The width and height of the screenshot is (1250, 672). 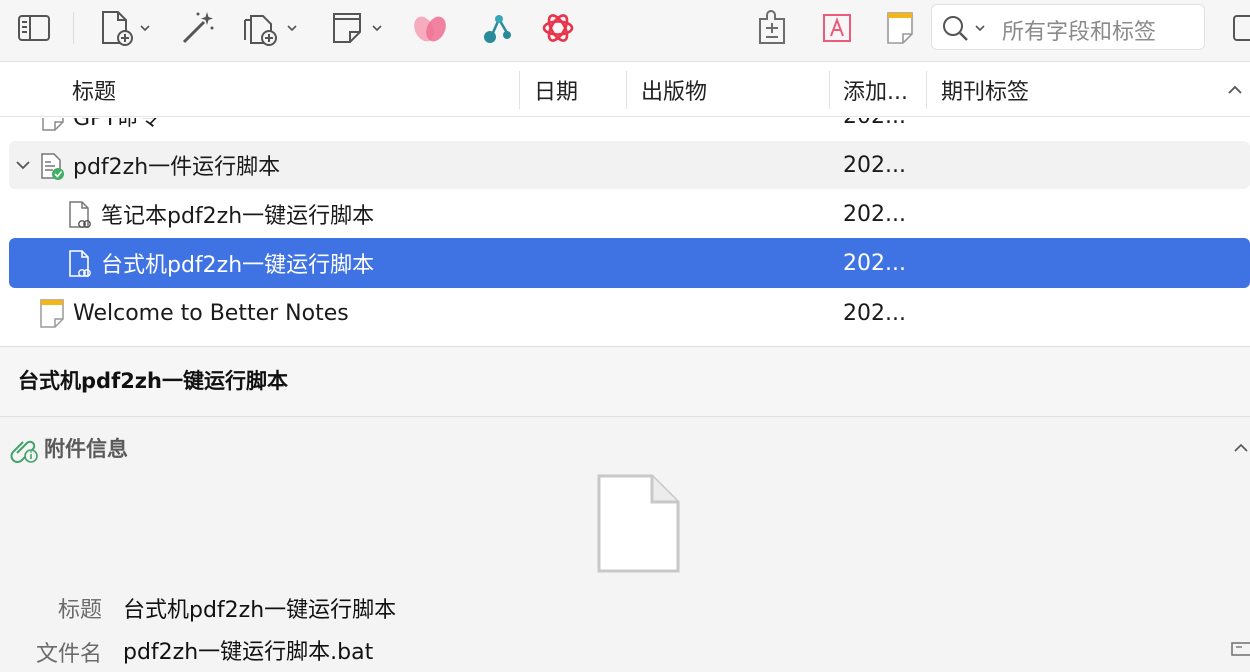 I want to click on new-attachment-icon, so click(x=270, y=30).